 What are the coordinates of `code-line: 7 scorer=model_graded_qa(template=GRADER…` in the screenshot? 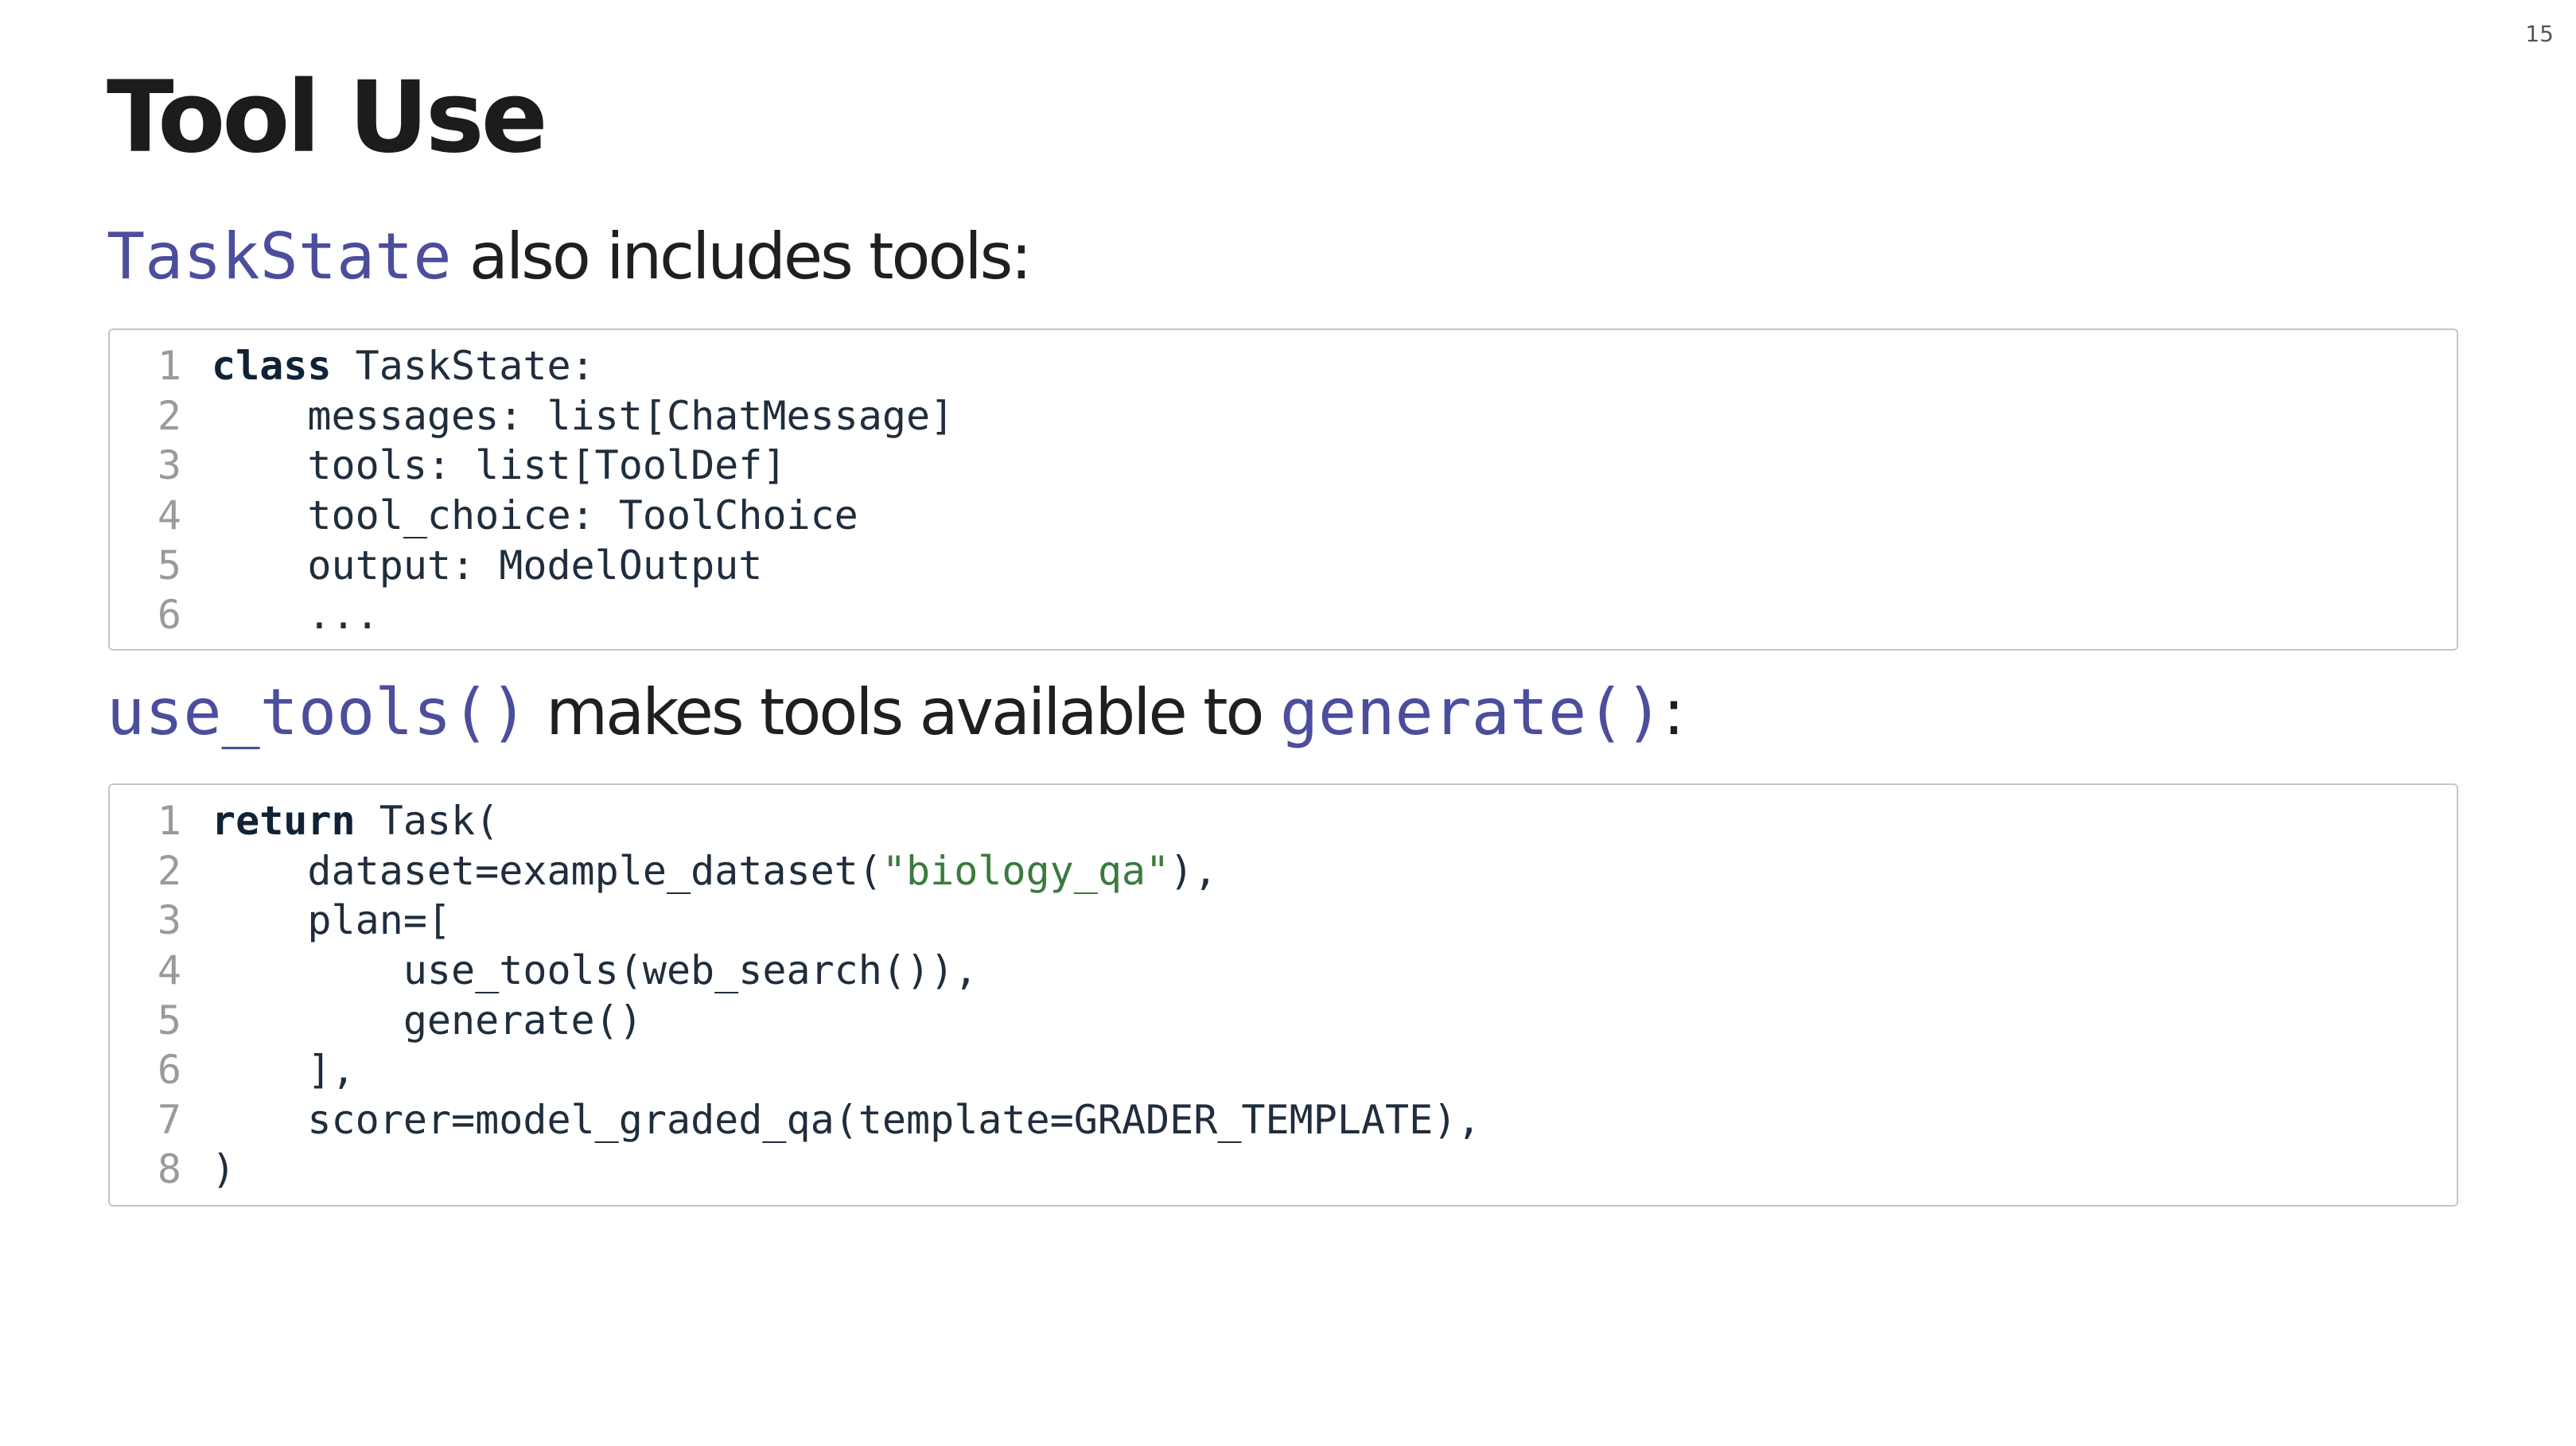 It's located at (1284, 1120).